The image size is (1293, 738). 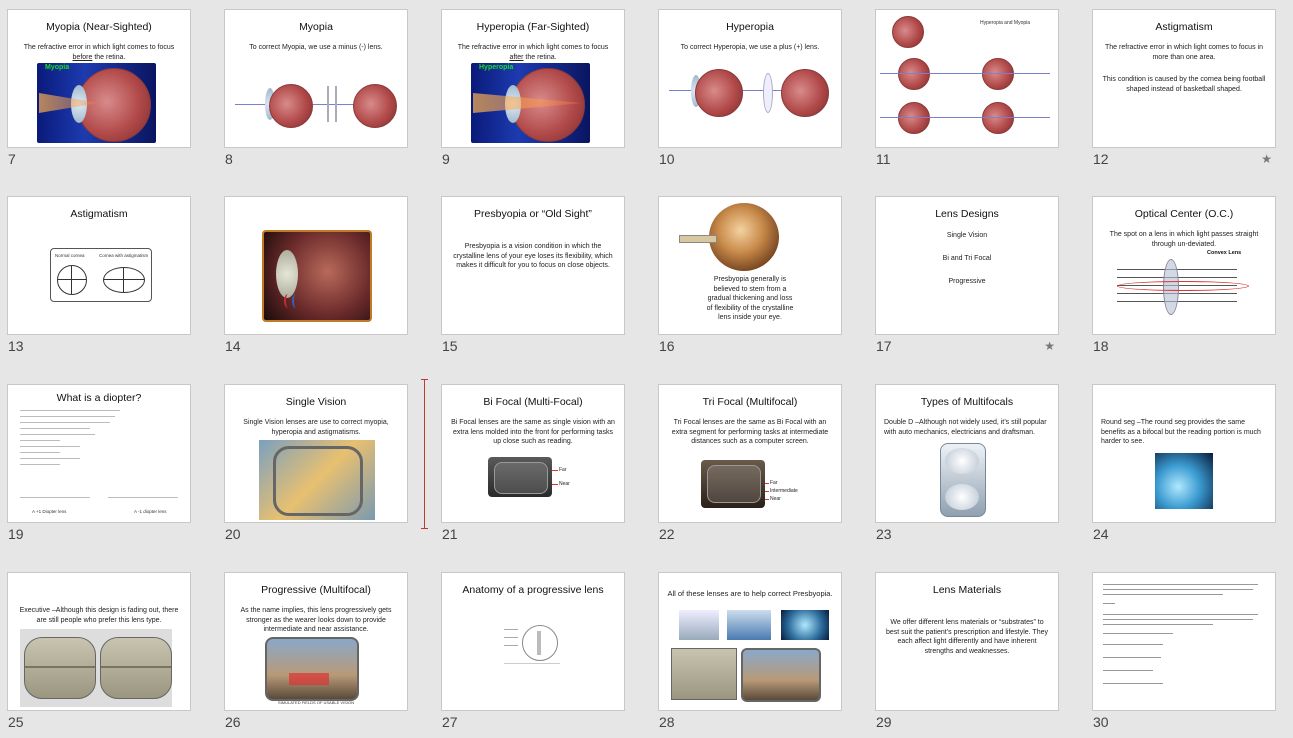 I want to click on slide-canvas: Anatomy of a progressive lens, so click(x=533, y=641).